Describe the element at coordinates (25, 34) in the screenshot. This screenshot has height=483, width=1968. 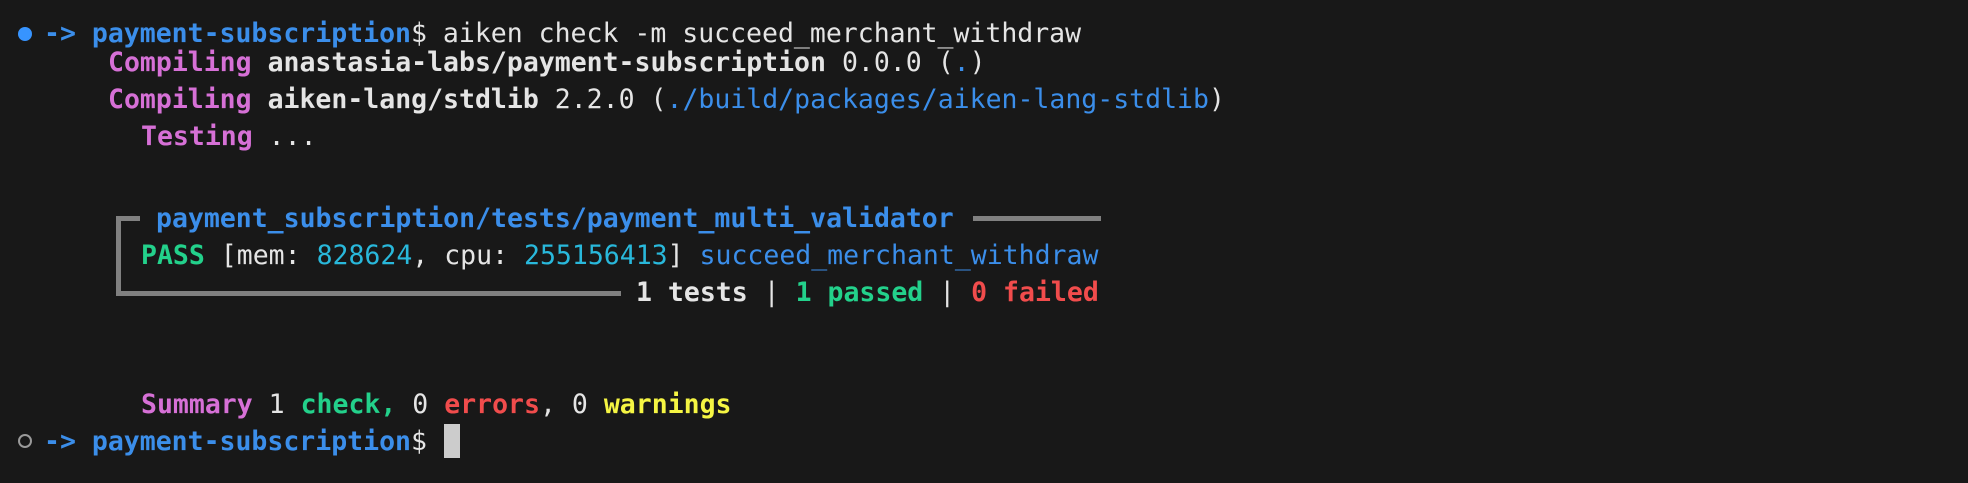
I see `command-success-indicator` at that location.